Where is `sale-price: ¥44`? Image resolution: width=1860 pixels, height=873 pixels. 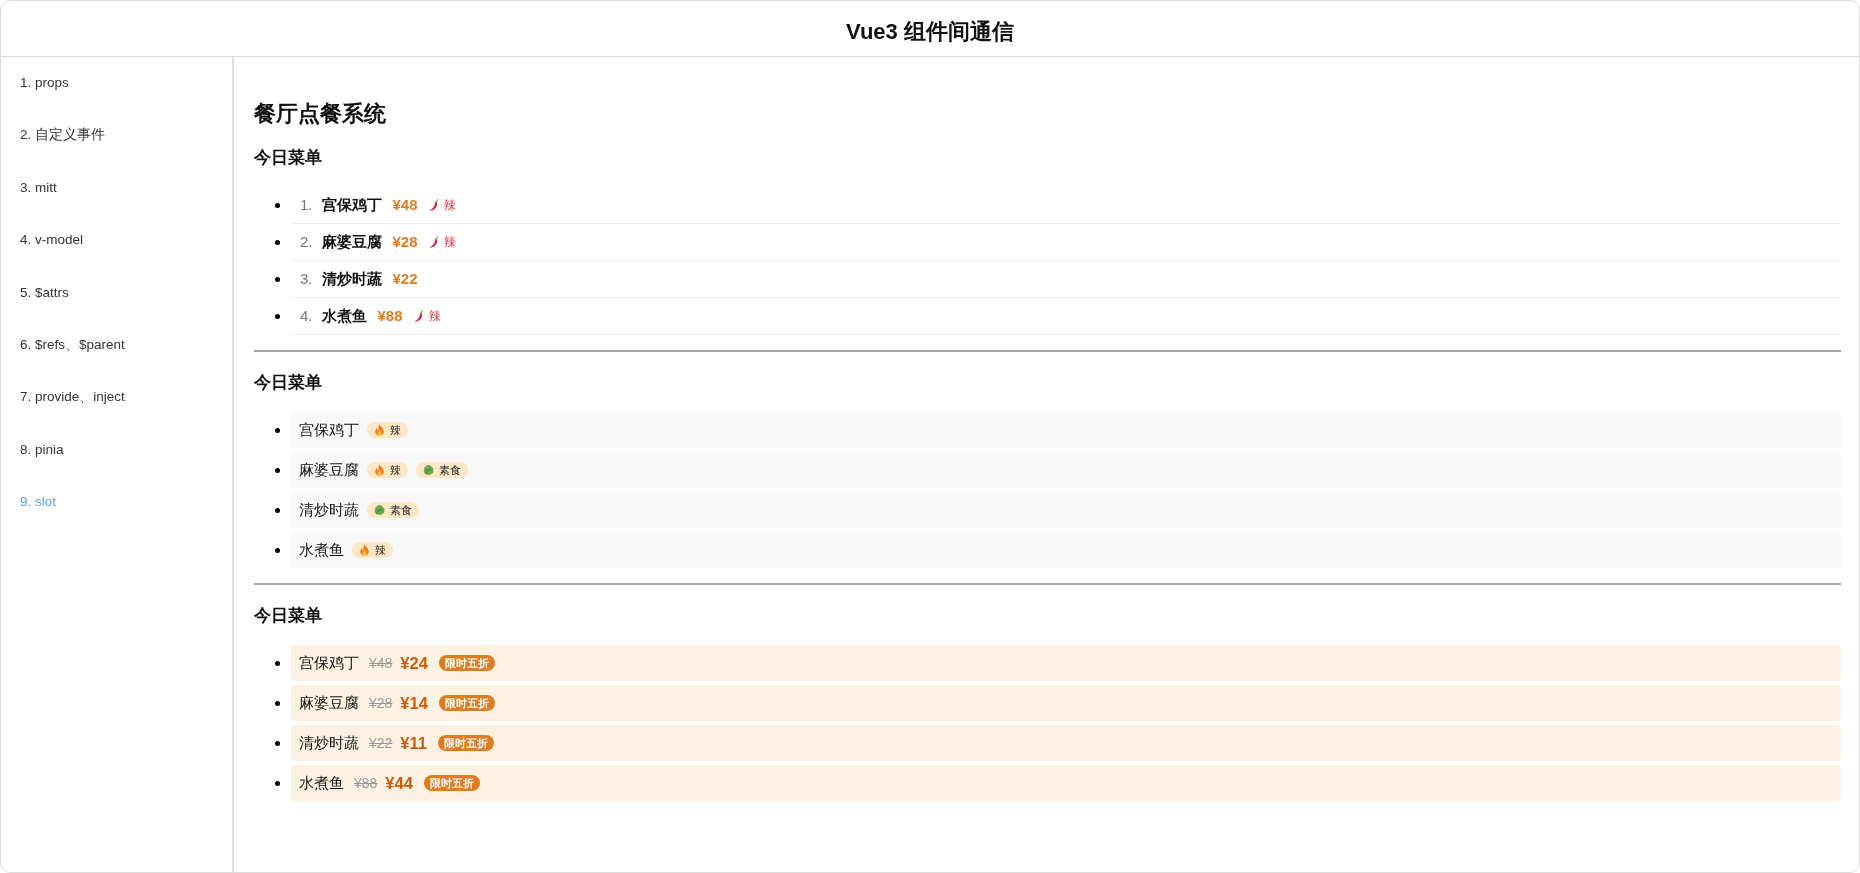
sale-price: ¥44 is located at coordinates (399, 783).